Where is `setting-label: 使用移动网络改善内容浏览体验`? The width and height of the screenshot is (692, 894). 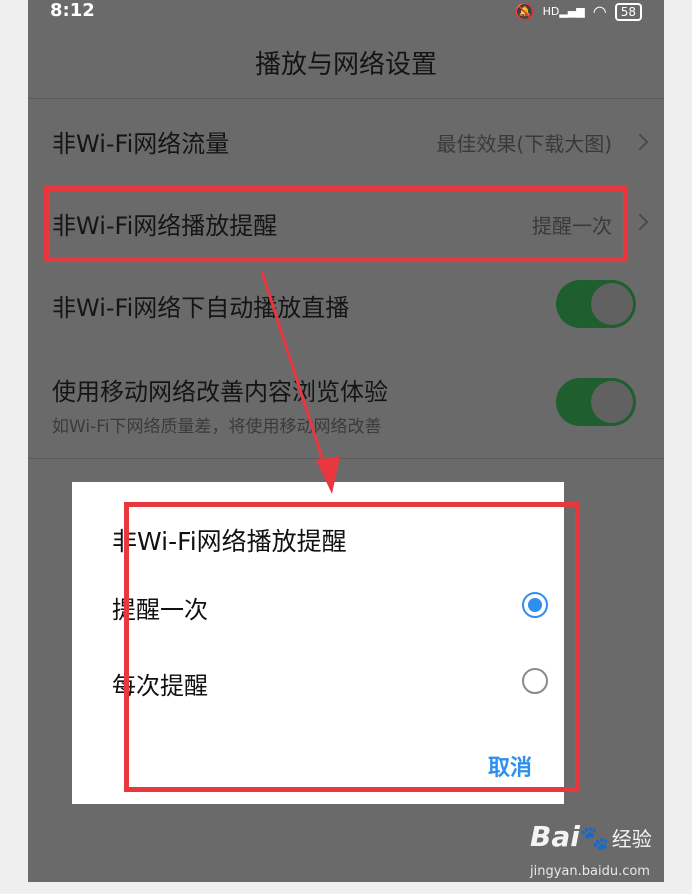 setting-label: 使用移动网络改善内容浏览体验 is located at coordinates (220, 392).